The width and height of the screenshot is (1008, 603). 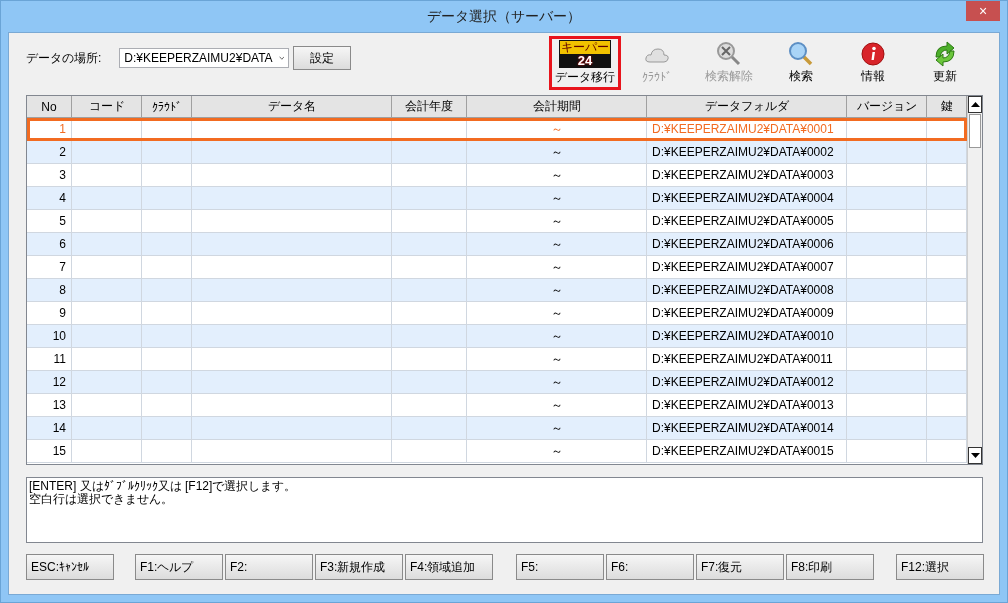 I want to click on table-cell: 4, so click(x=49, y=198).